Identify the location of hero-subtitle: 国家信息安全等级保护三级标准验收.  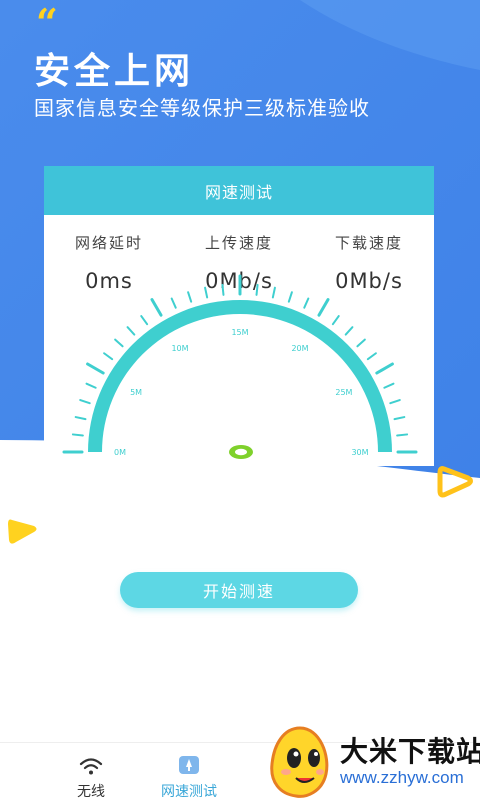
(202, 108).